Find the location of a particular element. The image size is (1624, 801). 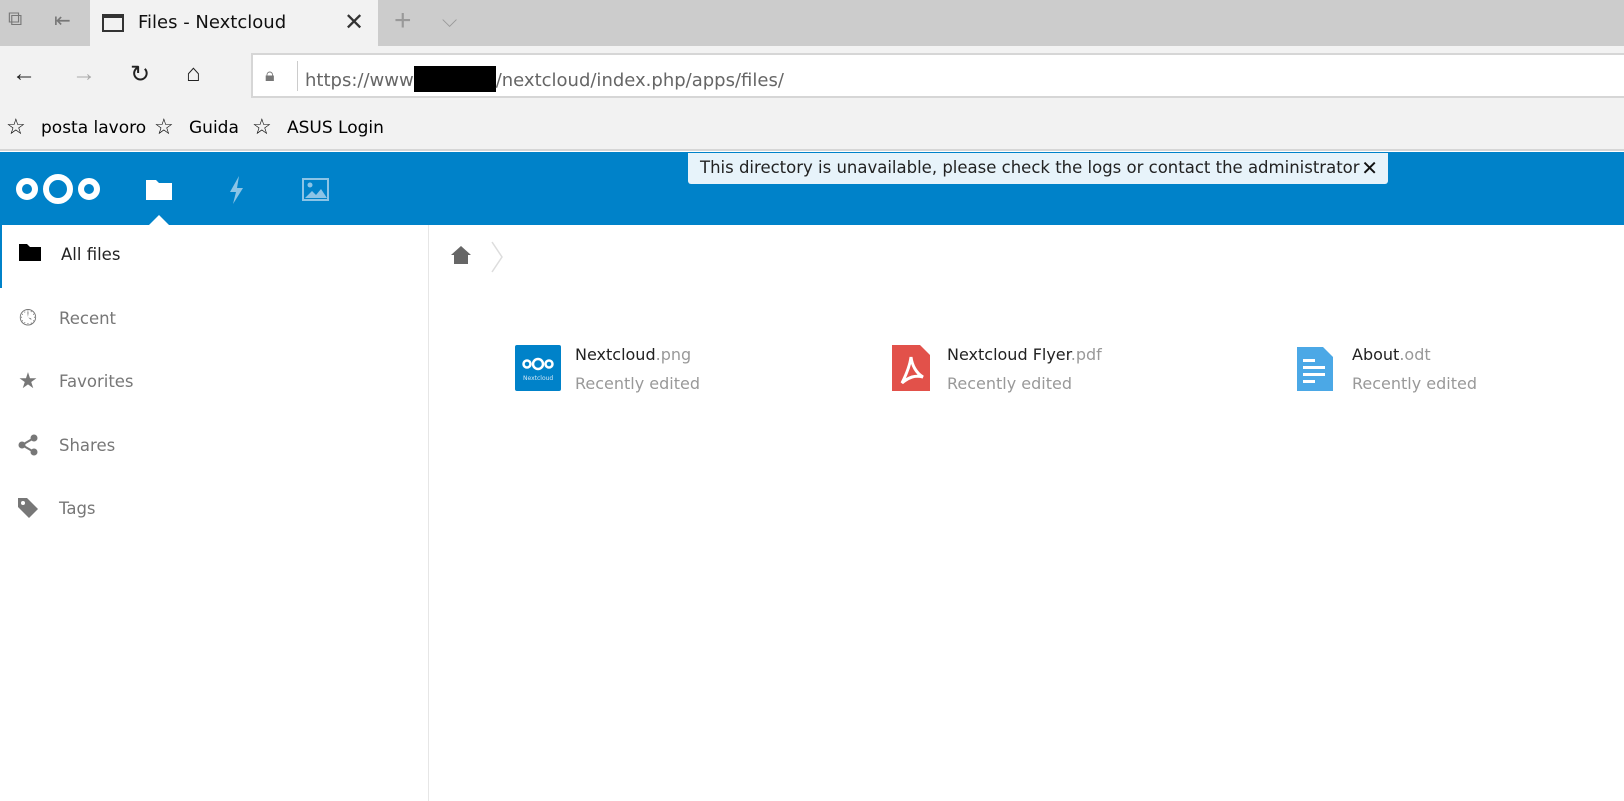

tag-icon is located at coordinates (28, 509).